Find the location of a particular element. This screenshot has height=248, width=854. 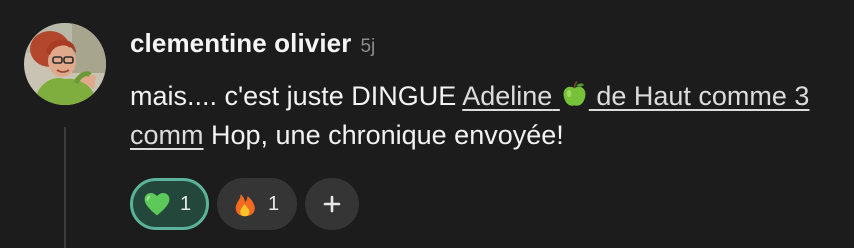

add-reaction-button is located at coordinates (332, 204).